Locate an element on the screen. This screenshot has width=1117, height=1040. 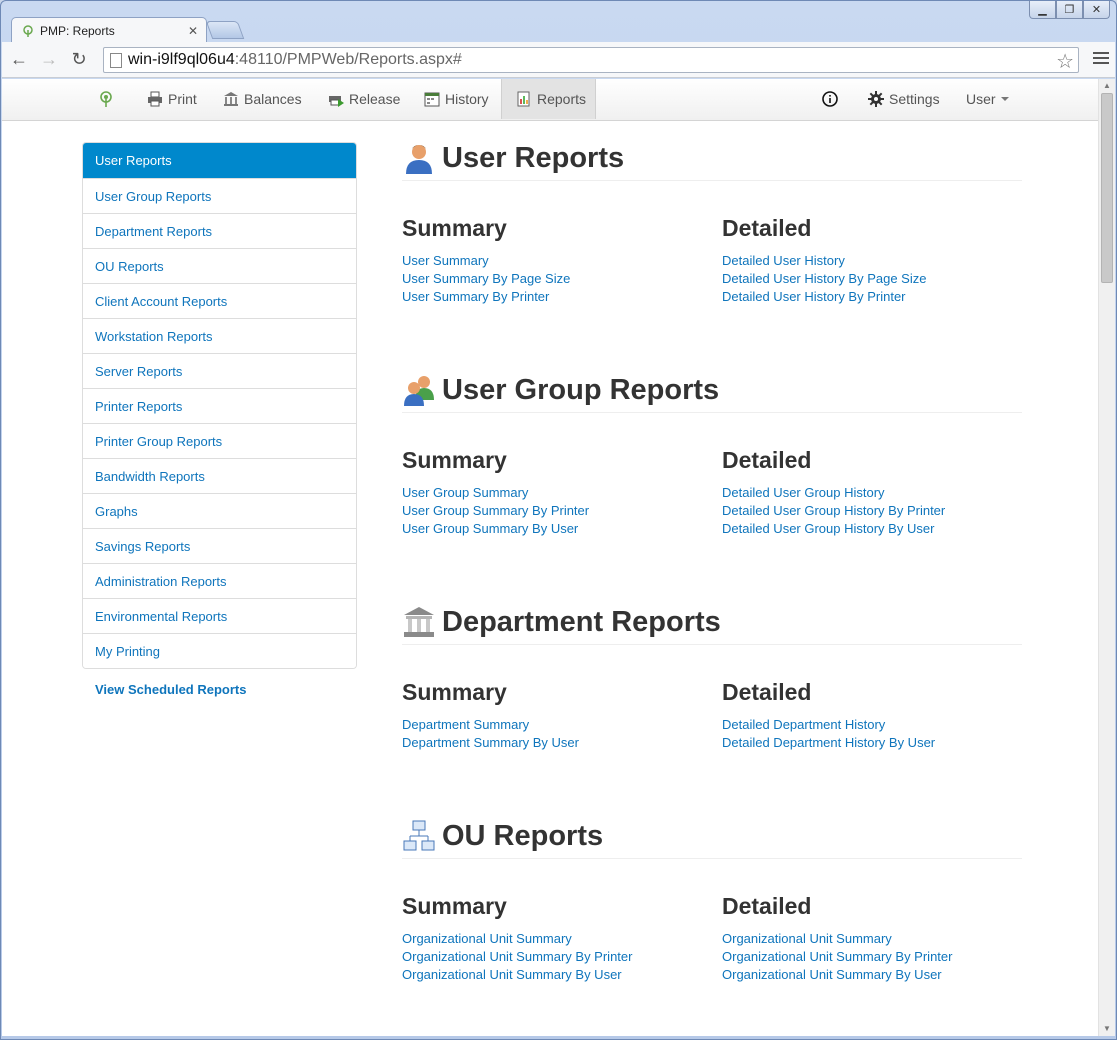
nav-print: Print is located at coordinates (172, 99).